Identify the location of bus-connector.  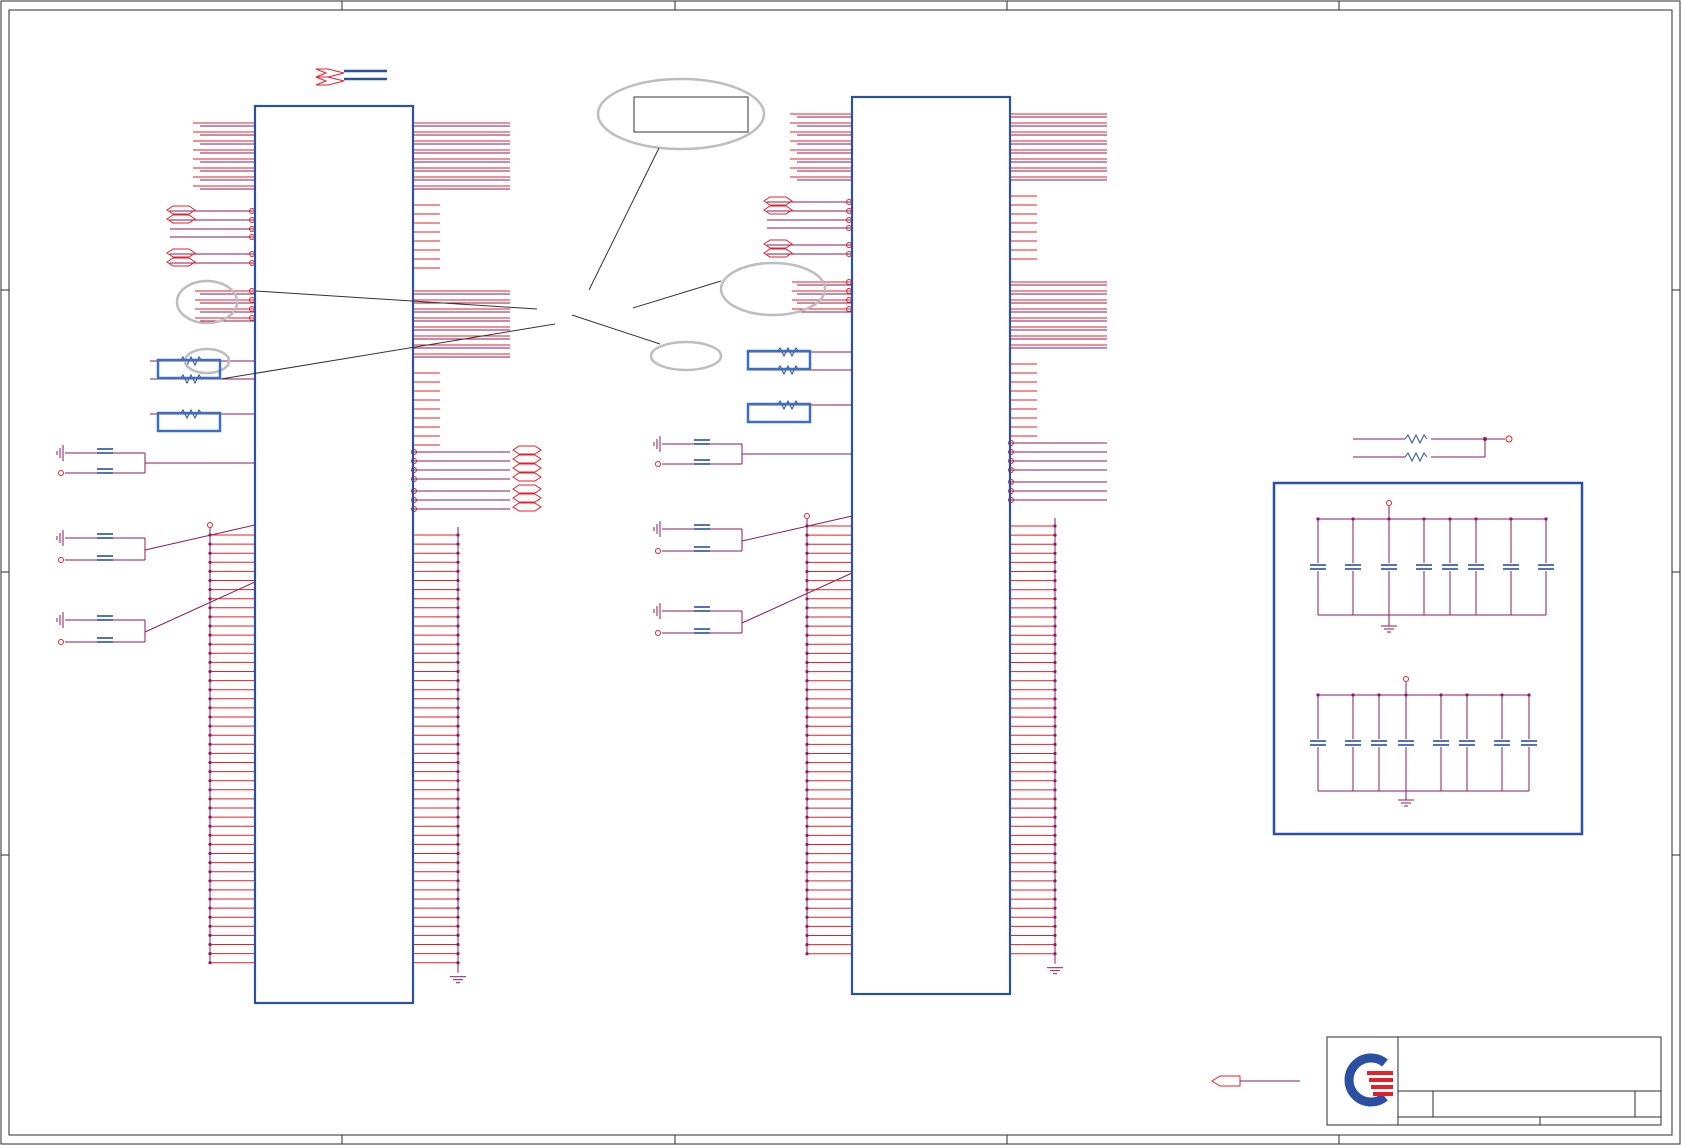
(351, 77).